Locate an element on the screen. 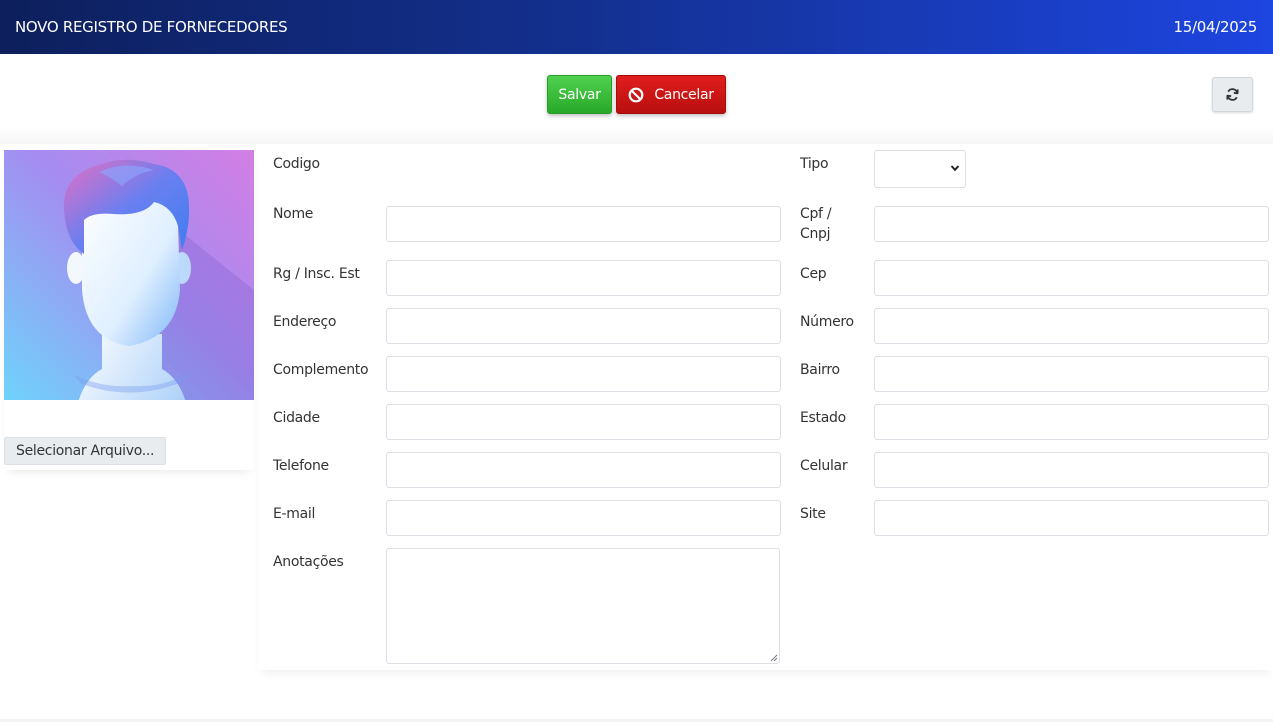  ban-icon is located at coordinates (636, 95).